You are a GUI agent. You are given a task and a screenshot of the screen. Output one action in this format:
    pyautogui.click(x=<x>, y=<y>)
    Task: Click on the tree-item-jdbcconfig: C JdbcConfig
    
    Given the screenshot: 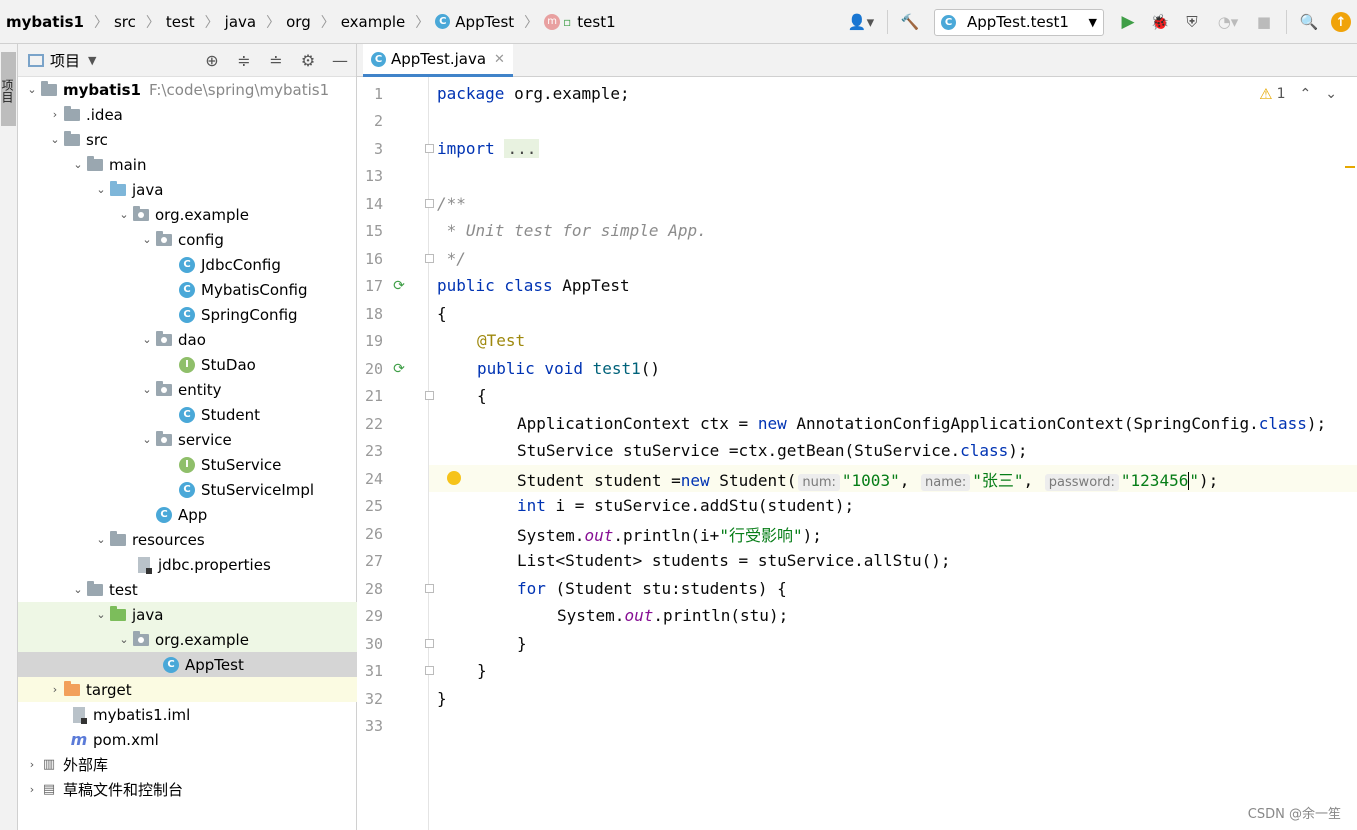 What is the action you would take?
    pyautogui.click(x=187, y=264)
    